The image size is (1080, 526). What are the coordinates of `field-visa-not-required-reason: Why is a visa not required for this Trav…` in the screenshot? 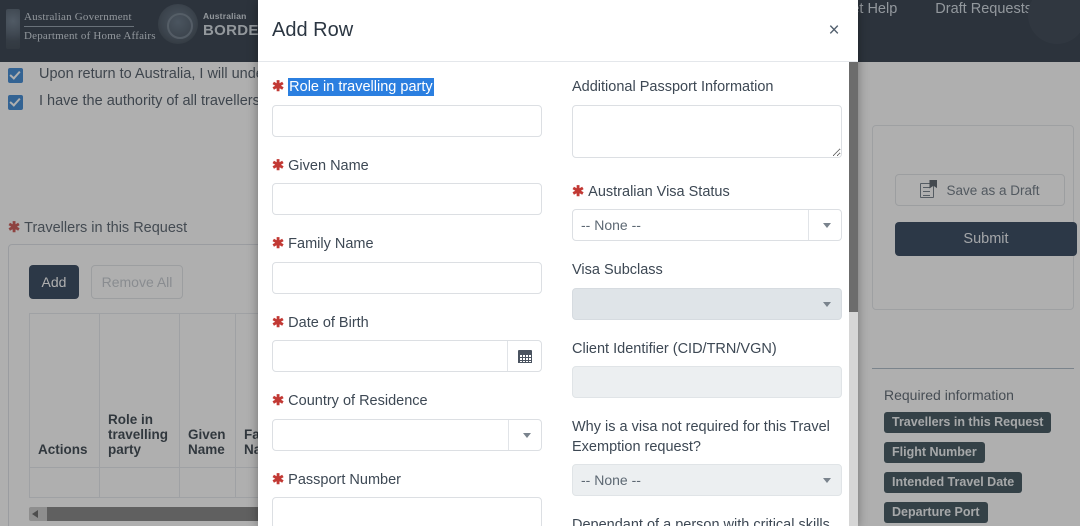 It's located at (707, 457).